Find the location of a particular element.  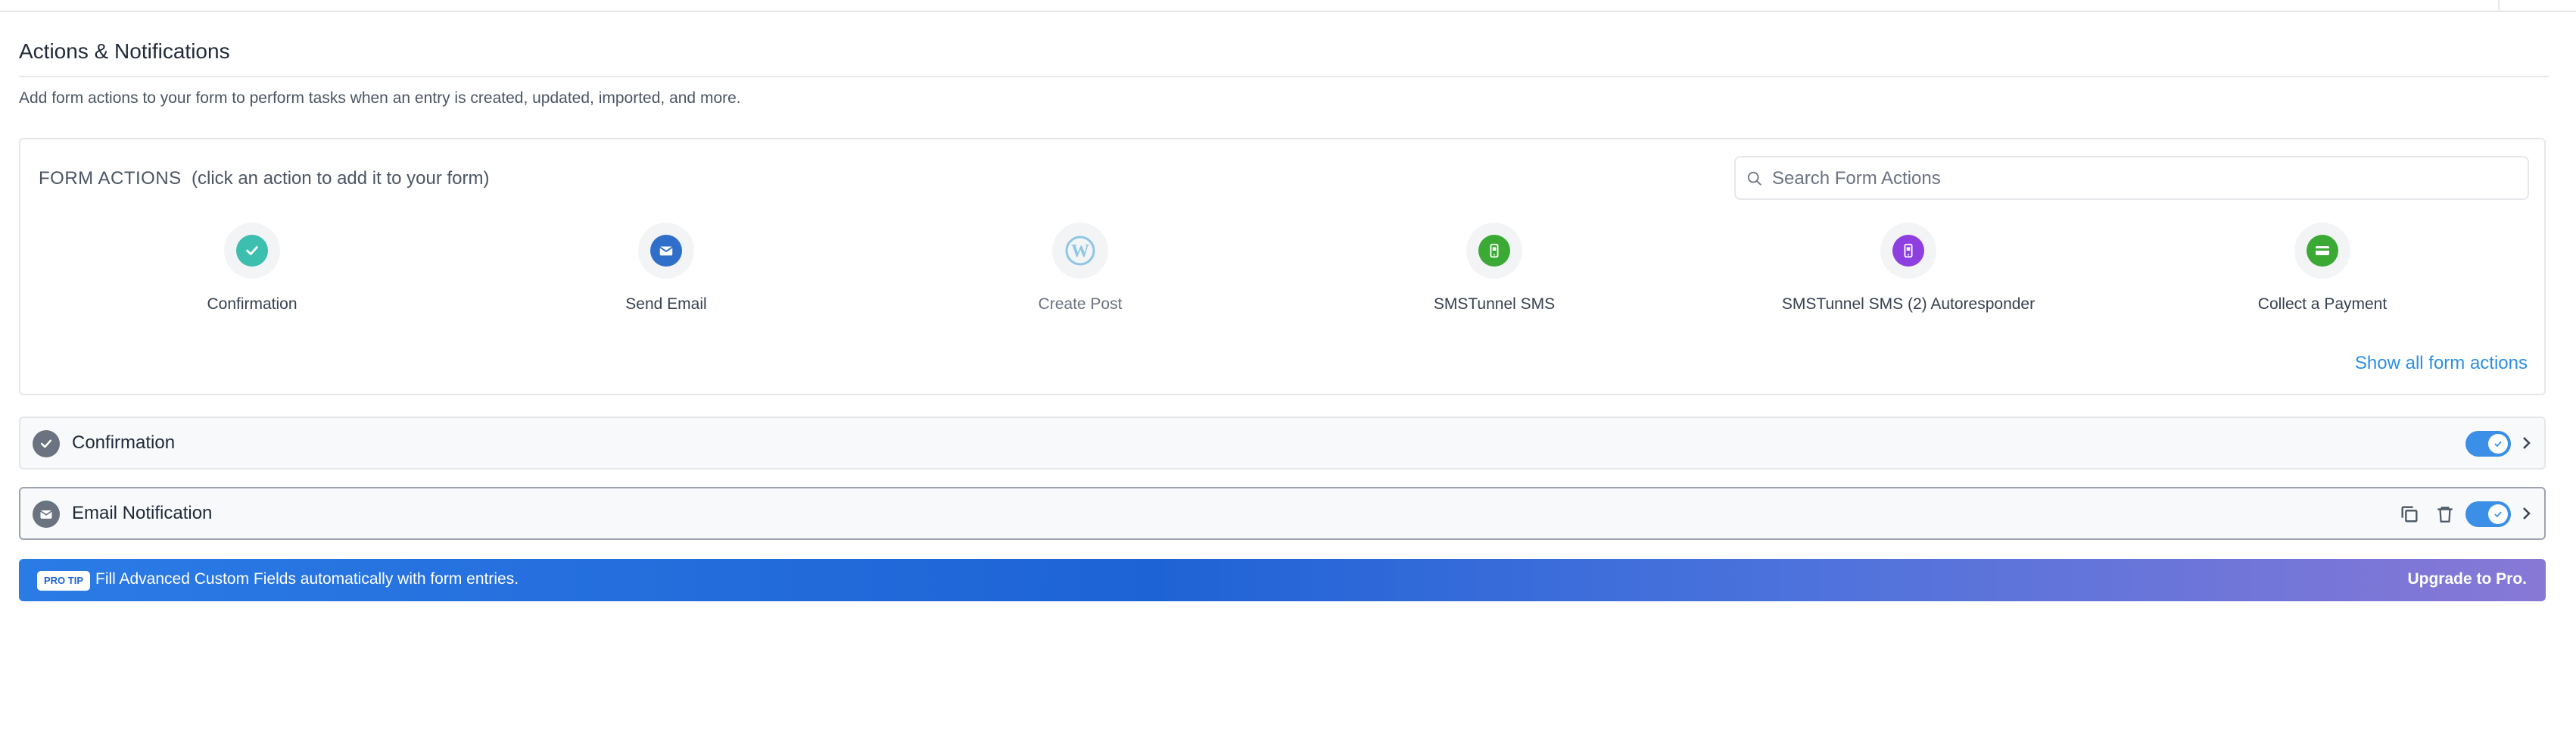

credit-card-icon is located at coordinates (2322, 251).